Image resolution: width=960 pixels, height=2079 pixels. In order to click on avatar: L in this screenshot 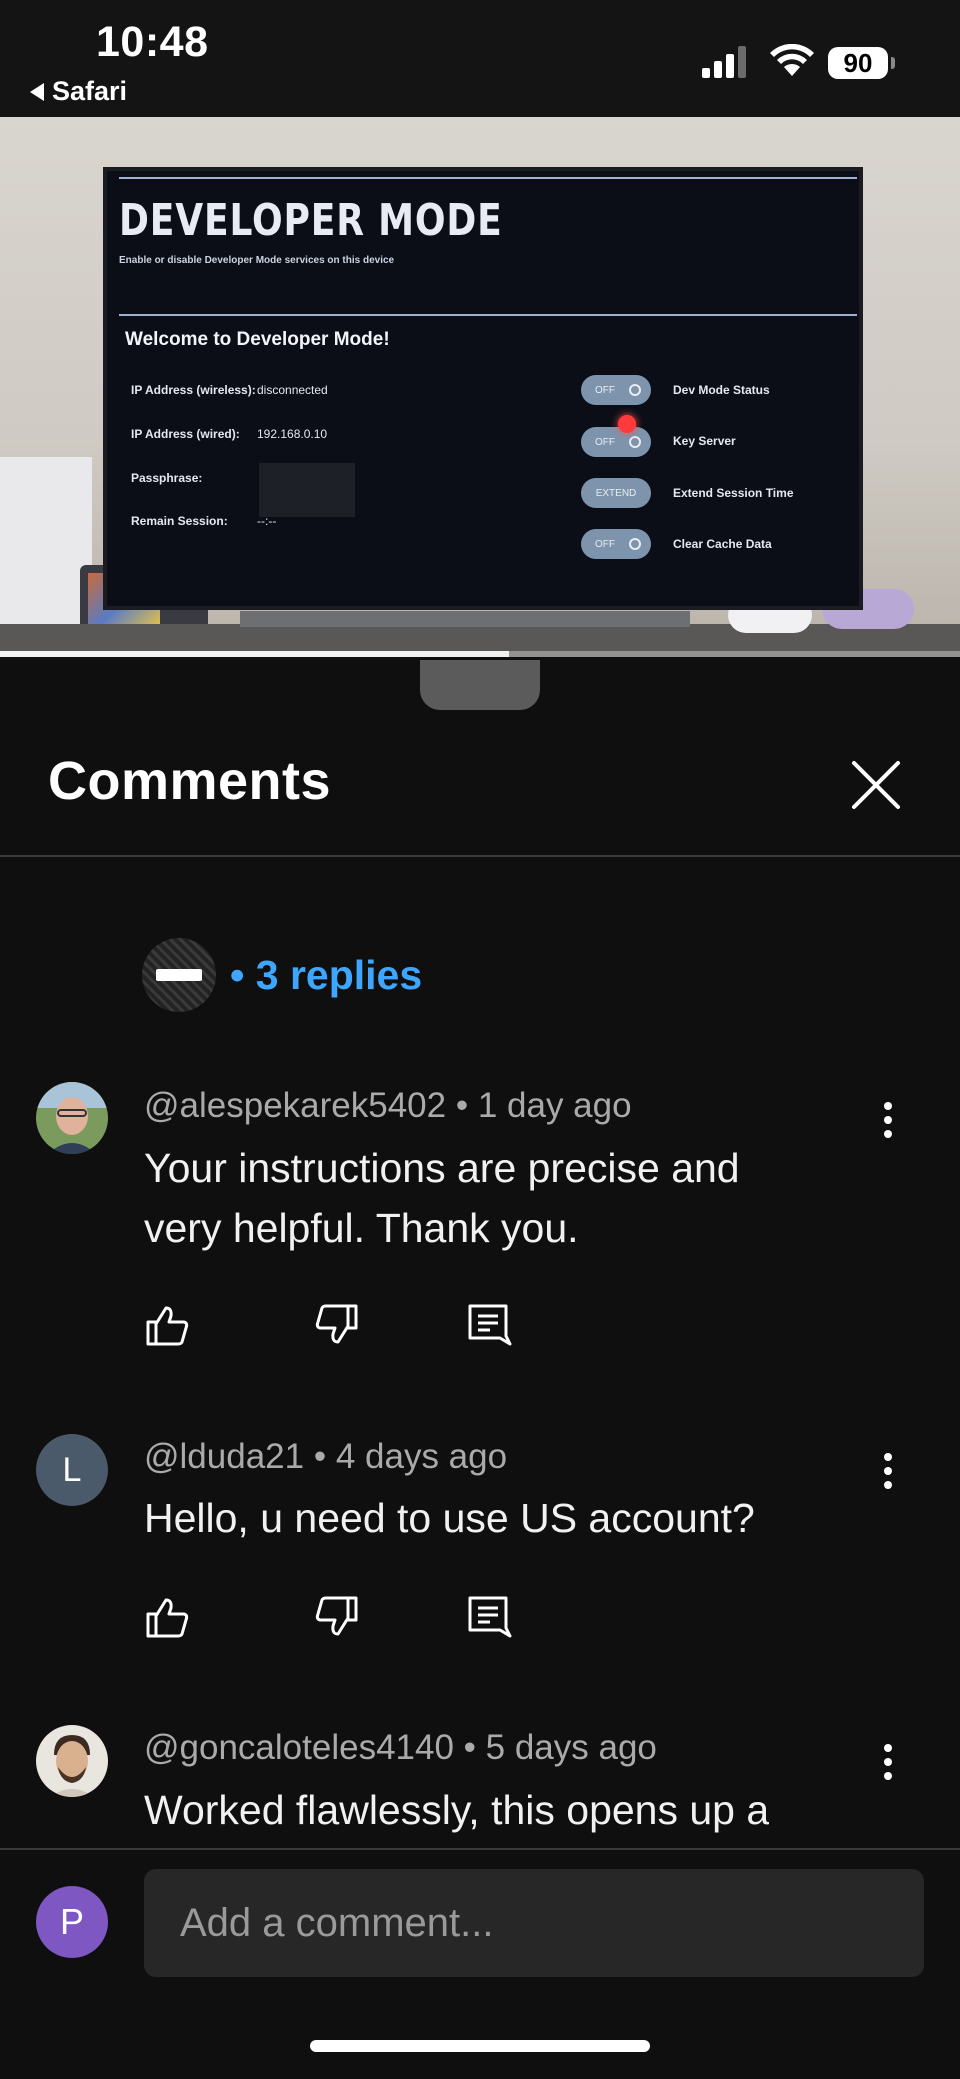, I will do `click(72, 1470)`.